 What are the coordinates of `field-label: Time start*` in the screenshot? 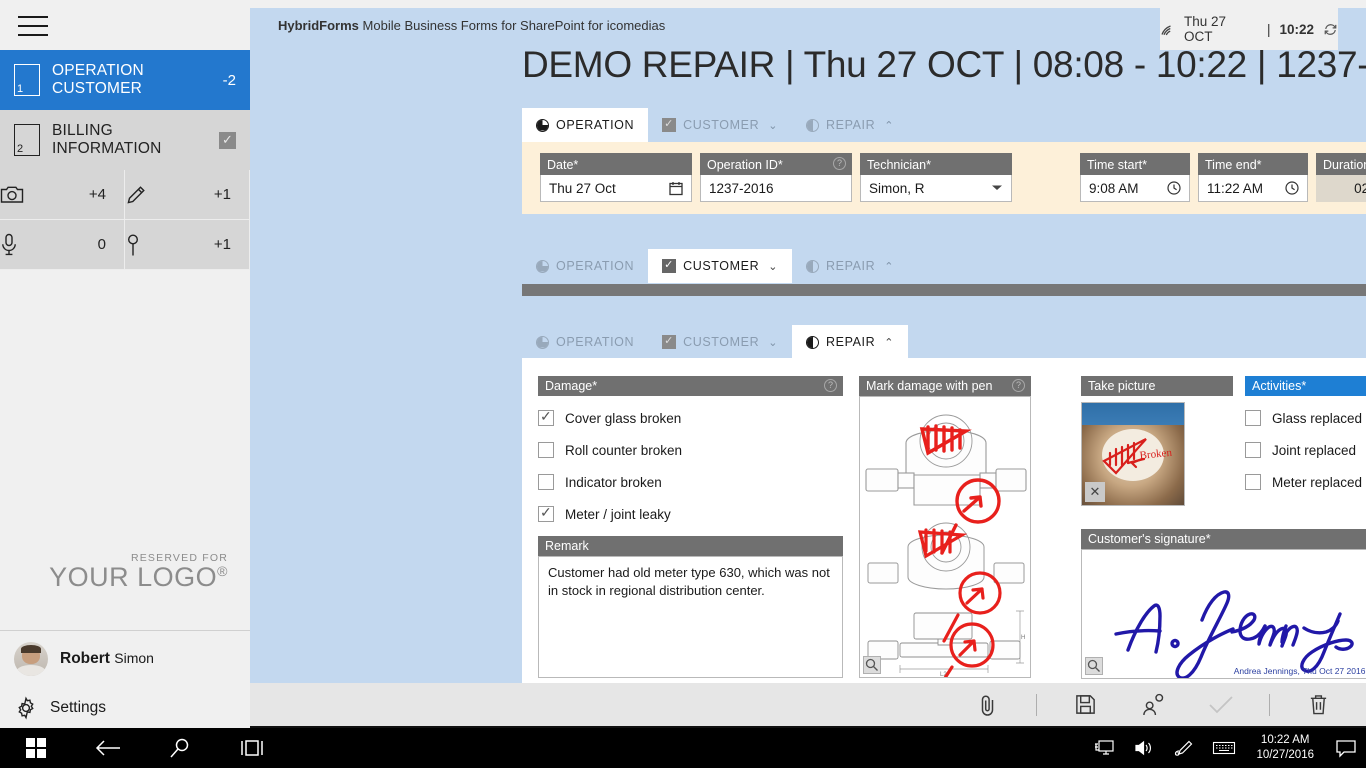 It's located at (1135, 164).